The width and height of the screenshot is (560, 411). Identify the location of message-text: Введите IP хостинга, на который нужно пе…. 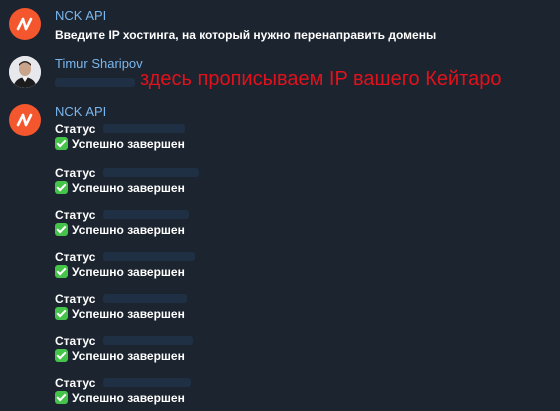
(246, 35).